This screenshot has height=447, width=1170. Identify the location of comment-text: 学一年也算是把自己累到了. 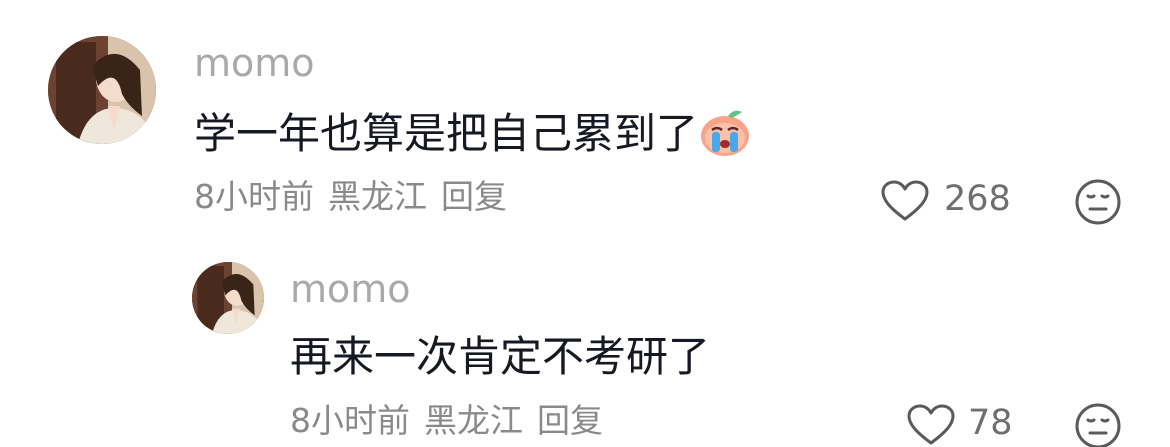
(473, 136).